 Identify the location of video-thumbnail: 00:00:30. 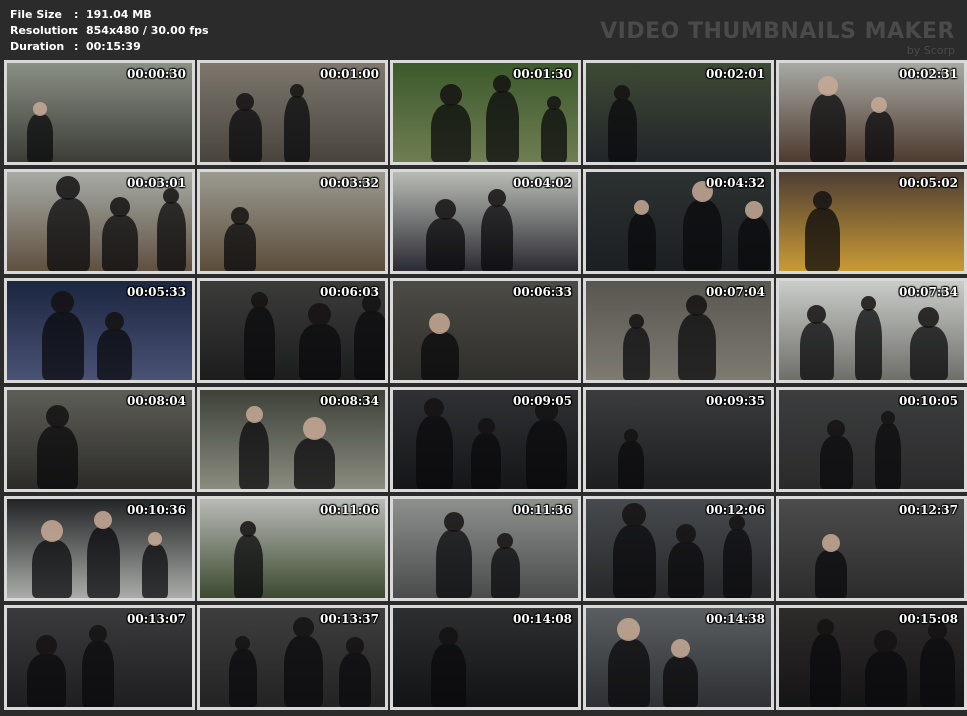
(99, 112).